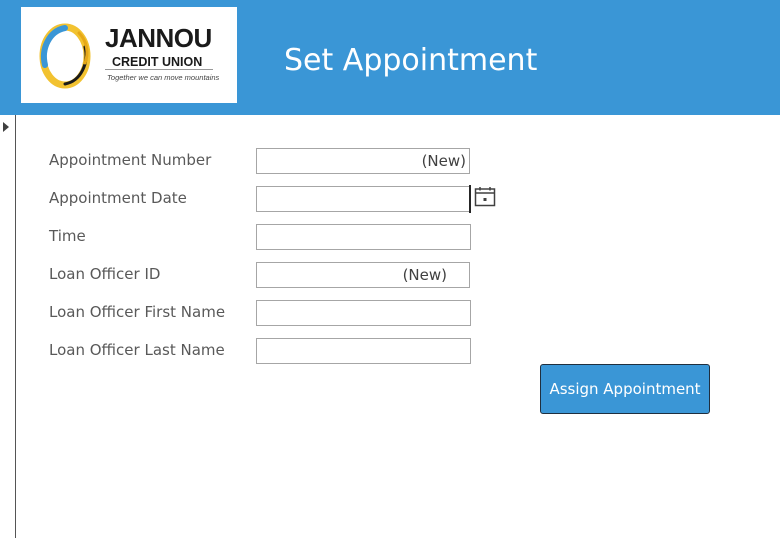  What do you see at coordinates (363, 237) in the screenshot?
I see `time-field` at bounding box center [363, 237].